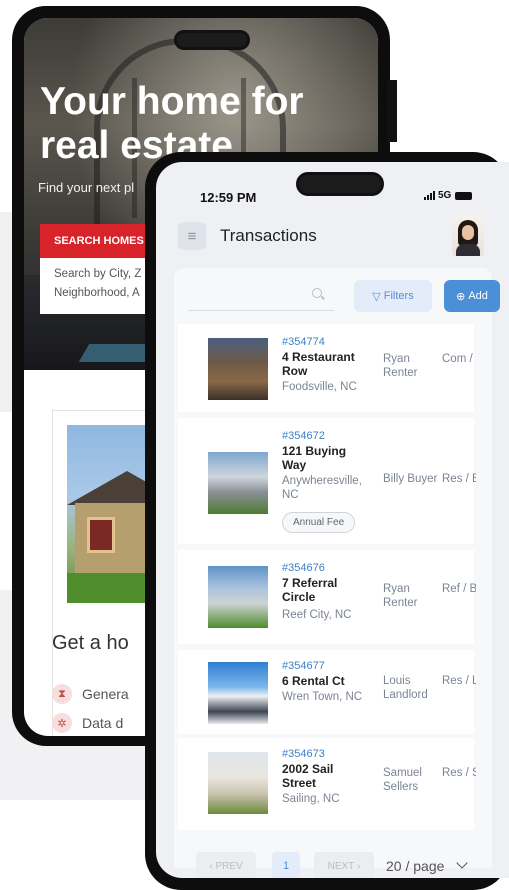  I want to click on transaction-city: Reef City, NC, so click(317, 615).